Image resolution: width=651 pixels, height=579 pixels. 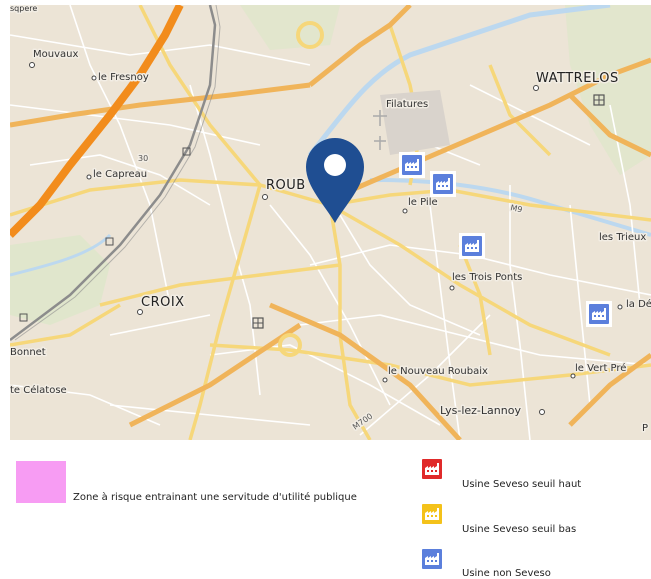 I want to click on place-label-la-de: la Dé, so click(x=638, y=304).